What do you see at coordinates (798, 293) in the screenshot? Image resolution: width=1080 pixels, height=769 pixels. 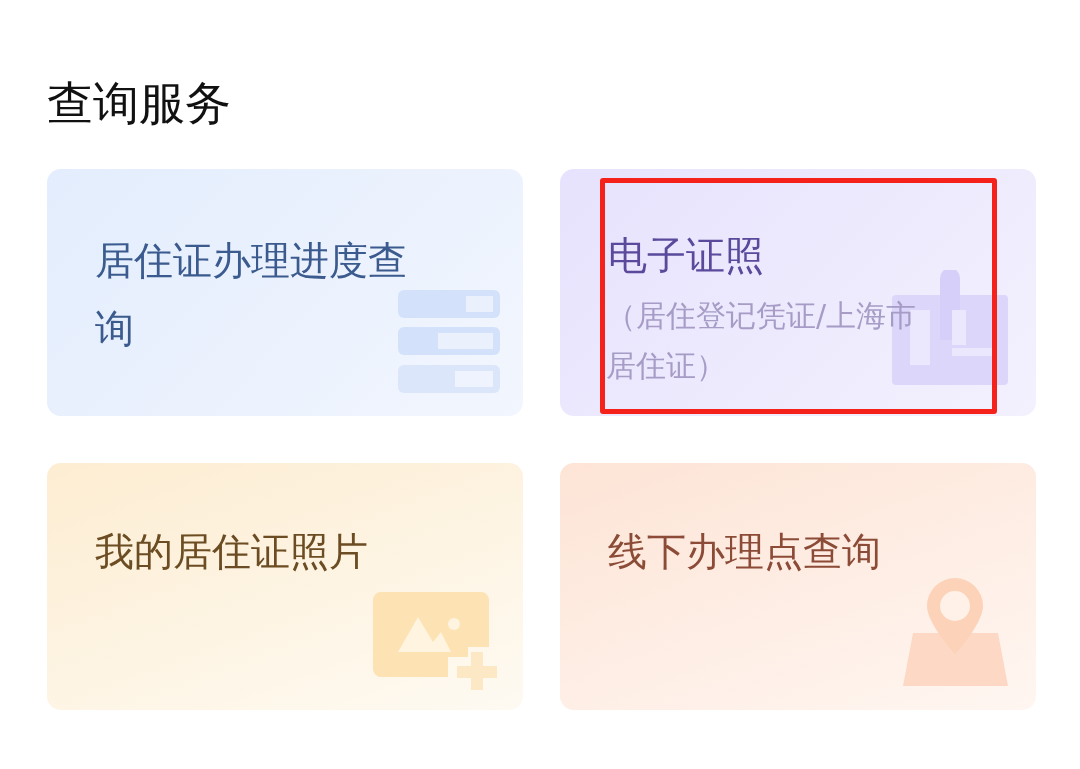 I see `service-card: 电子证照 （居住登记凭证/上海市居住证）` at bounding box center [798, 293].